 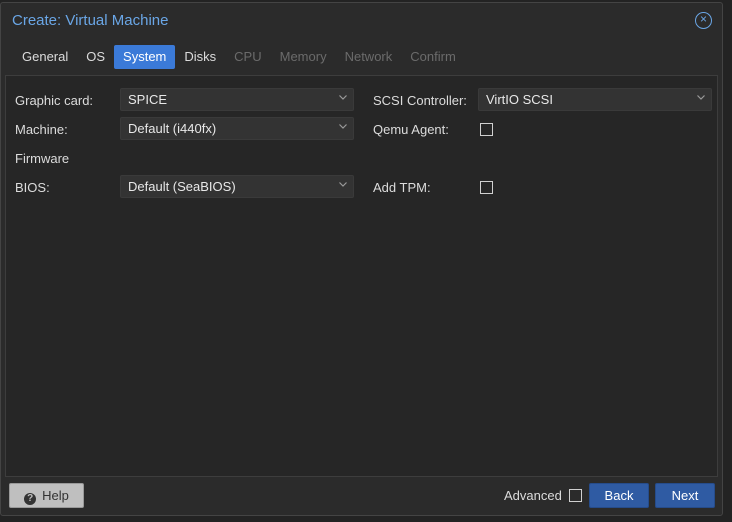 I want to click on scsi-controller-value: VirtIO SCSI, so click(x=519, y=99).